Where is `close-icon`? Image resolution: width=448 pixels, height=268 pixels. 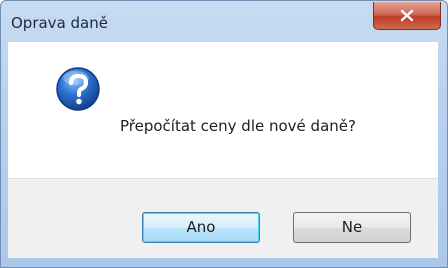
close-icon is located at coordinates (407, 15).